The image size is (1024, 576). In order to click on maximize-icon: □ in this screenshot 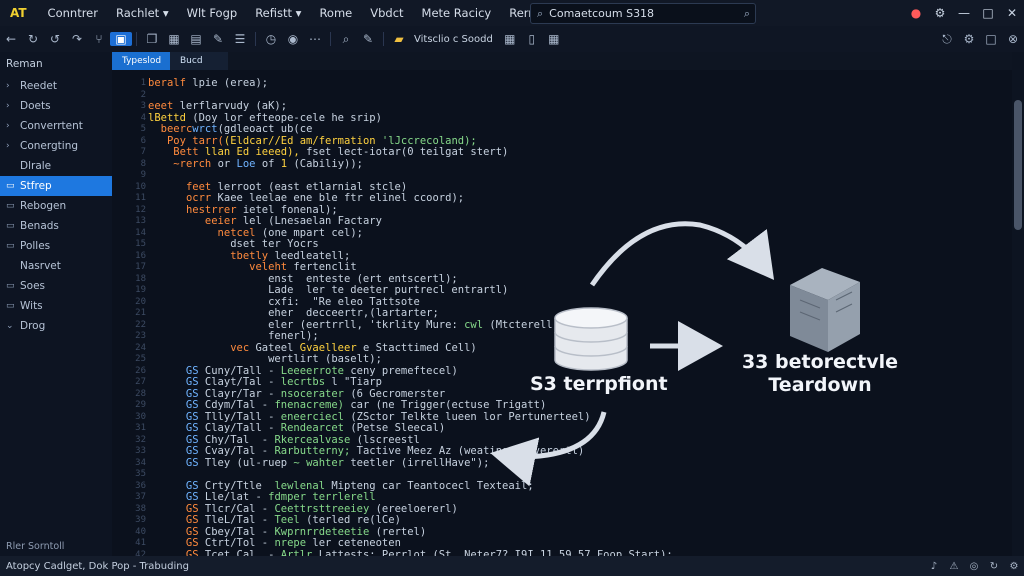, I will do `click(988, 13)`.